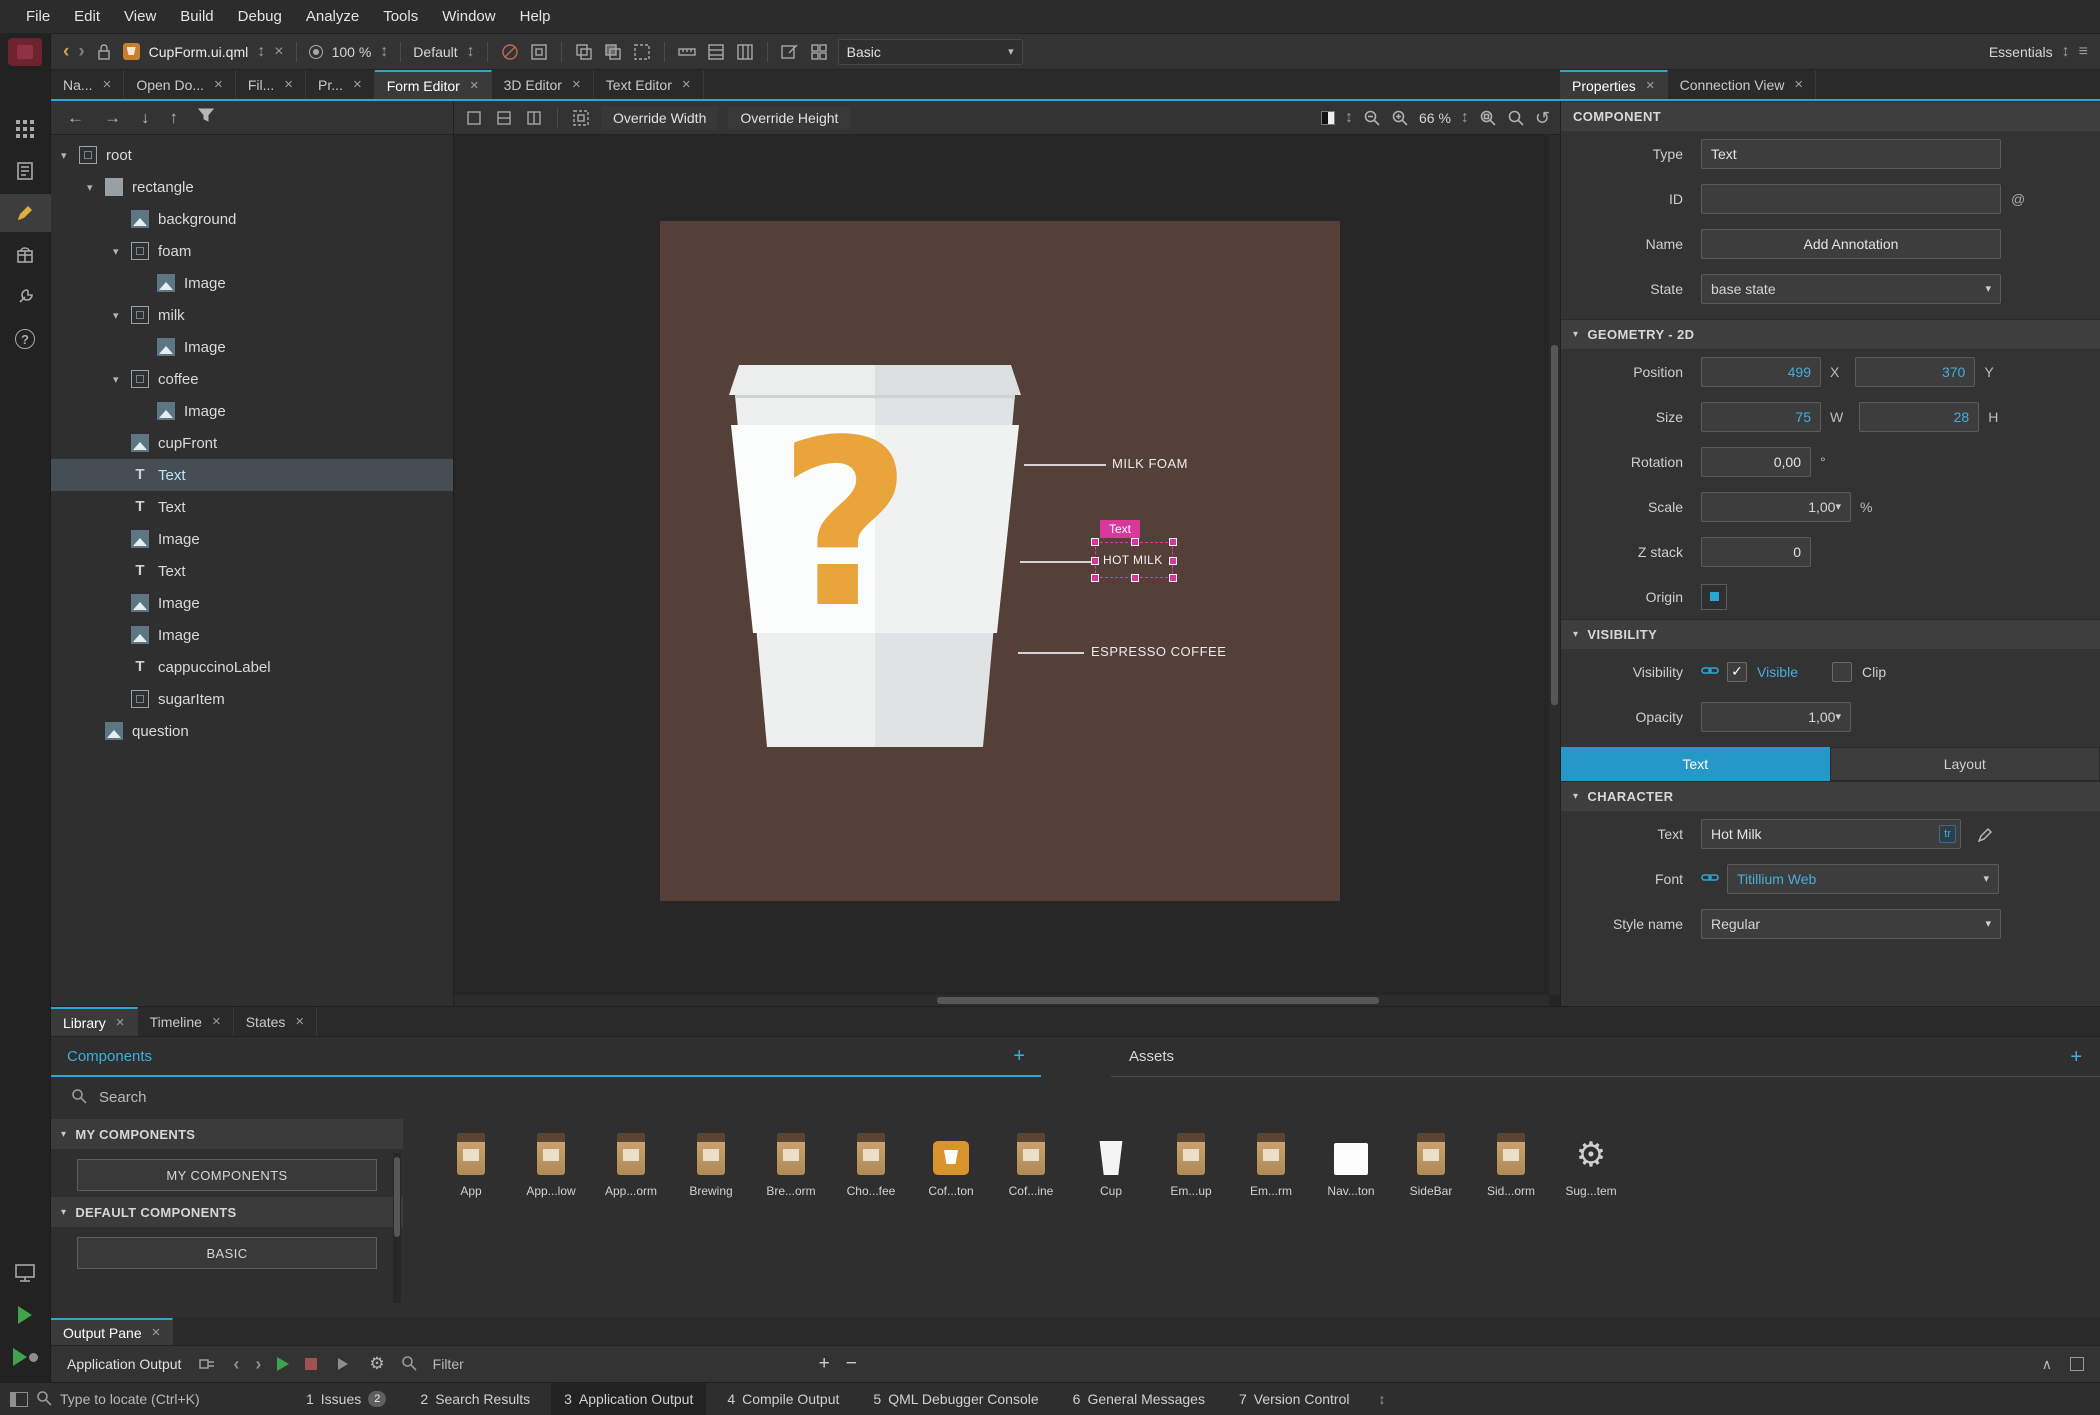  Describe the element at coordinates (1614, 84) in the screenshot. I see `tab-properties: Properties ×` at that location.